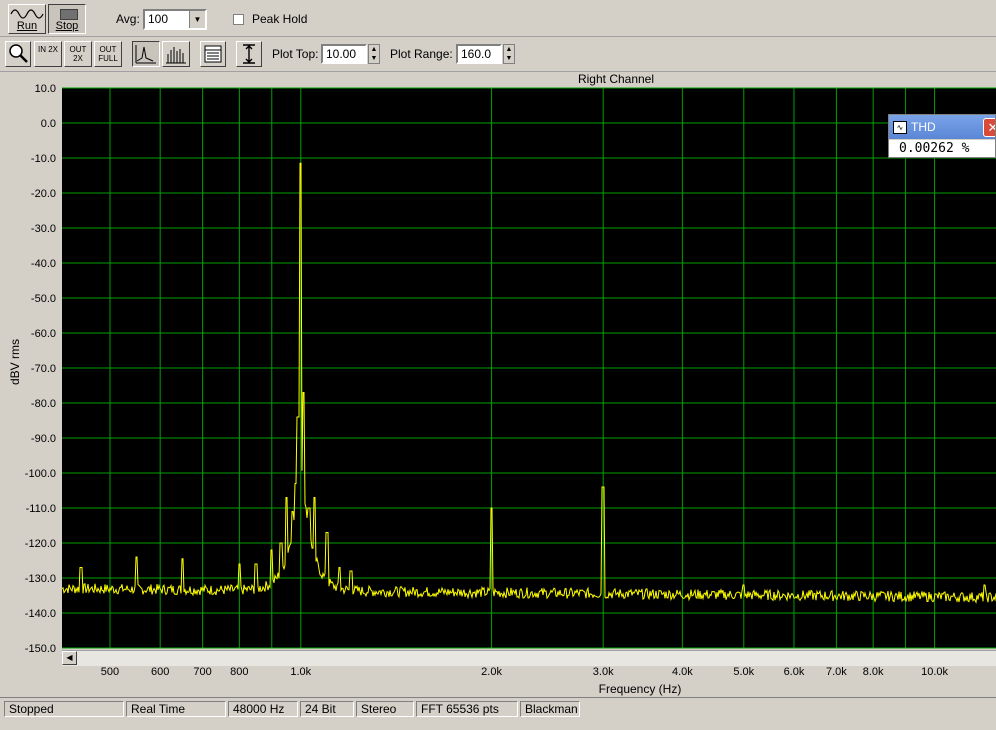 This screenshot has width=996, height=730. I want to click on plot-range-input: 160.0, so click(479, 54).